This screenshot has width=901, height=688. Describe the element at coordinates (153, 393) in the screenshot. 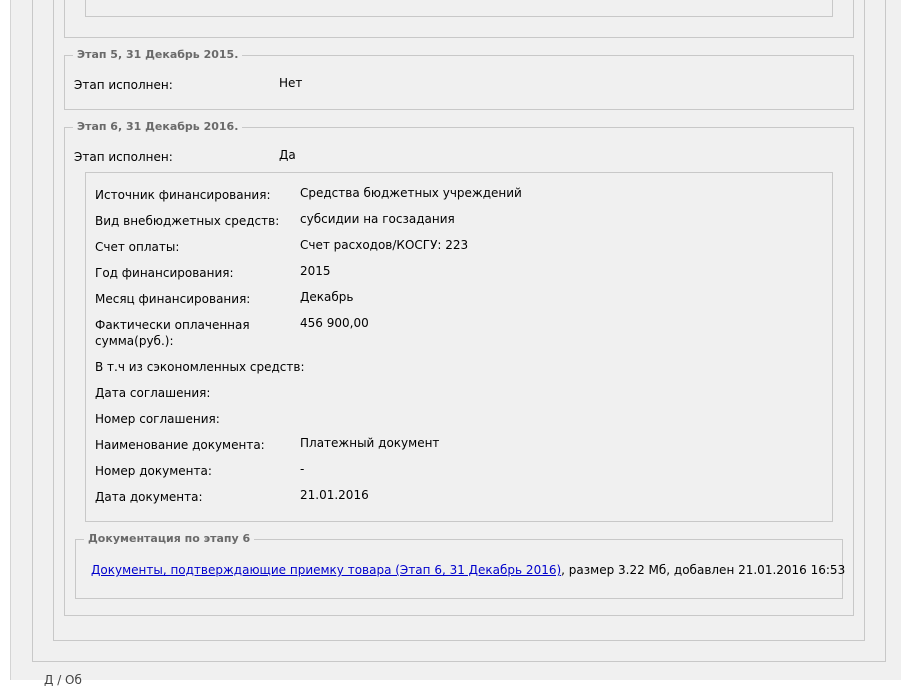

I see `agreement-date-label: Дата соглашения:` at that location.